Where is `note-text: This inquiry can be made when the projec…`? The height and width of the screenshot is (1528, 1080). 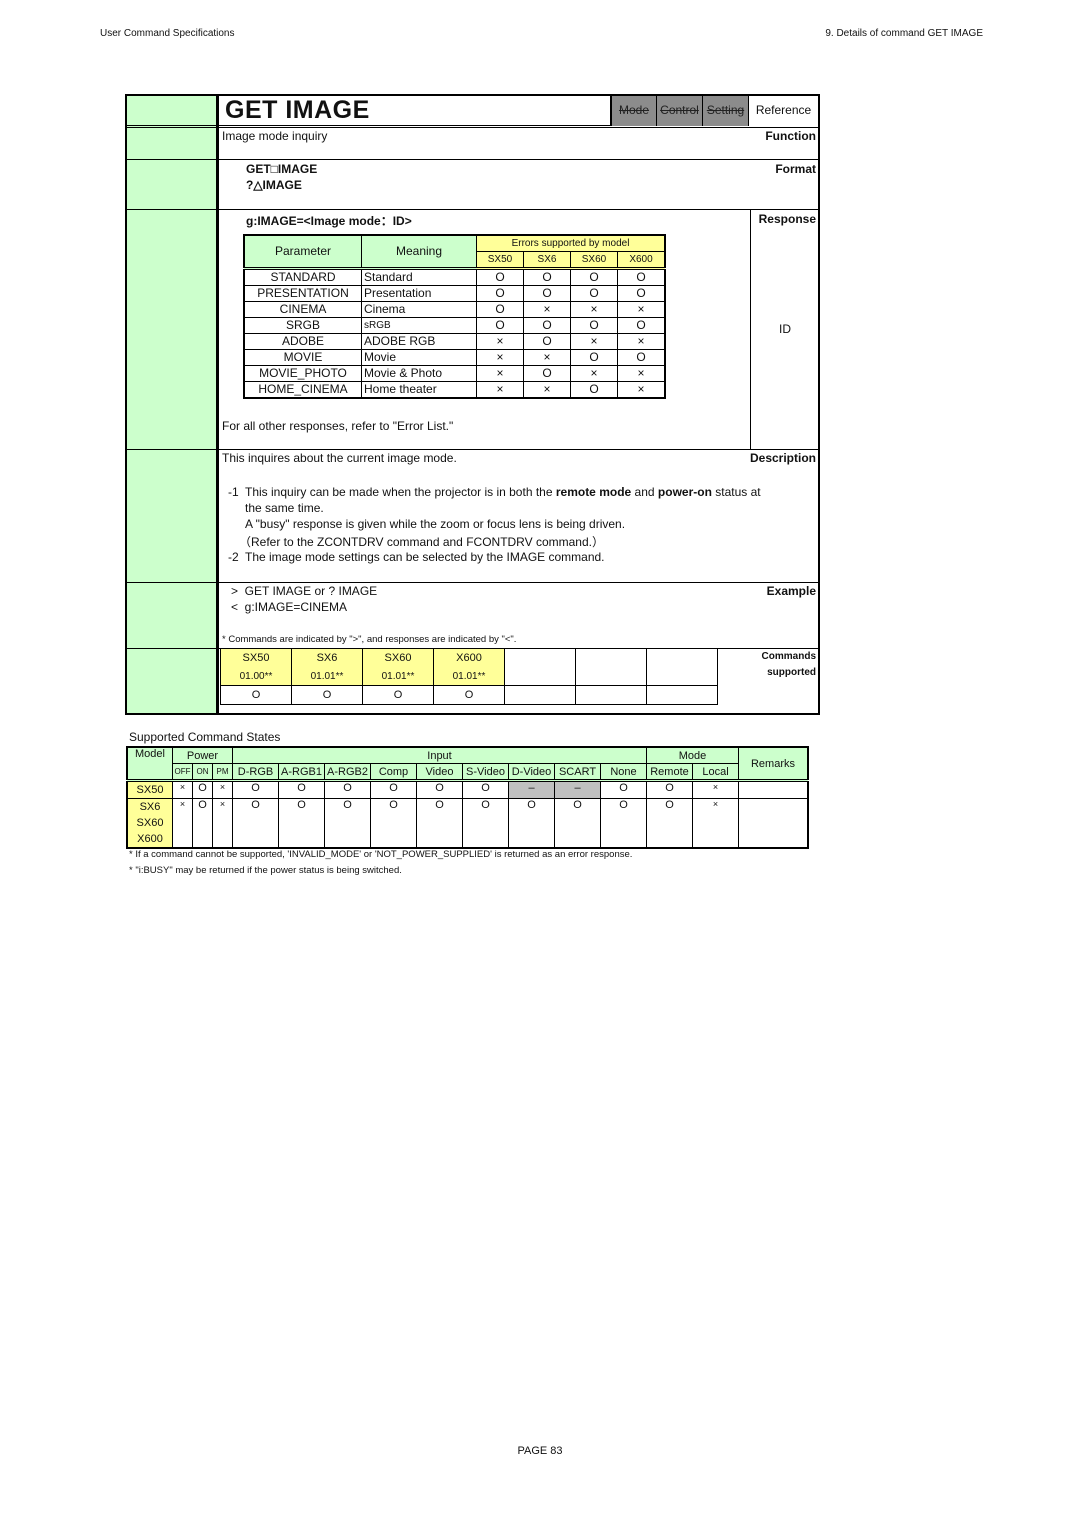
note-text: This inquiry can be made when the projec… is located at coordinates (400, 492).